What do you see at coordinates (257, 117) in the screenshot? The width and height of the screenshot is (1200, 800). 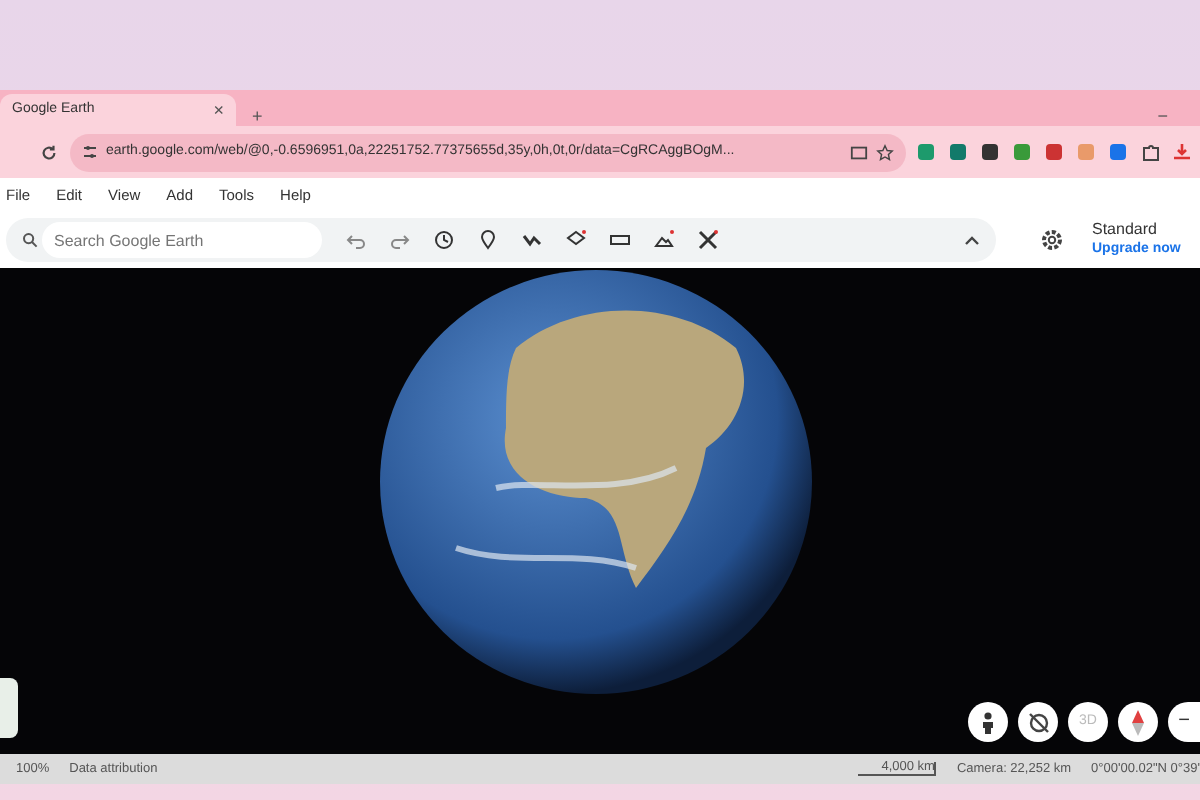 I see `new-tab-button: +` at bounding box center [257, 117].